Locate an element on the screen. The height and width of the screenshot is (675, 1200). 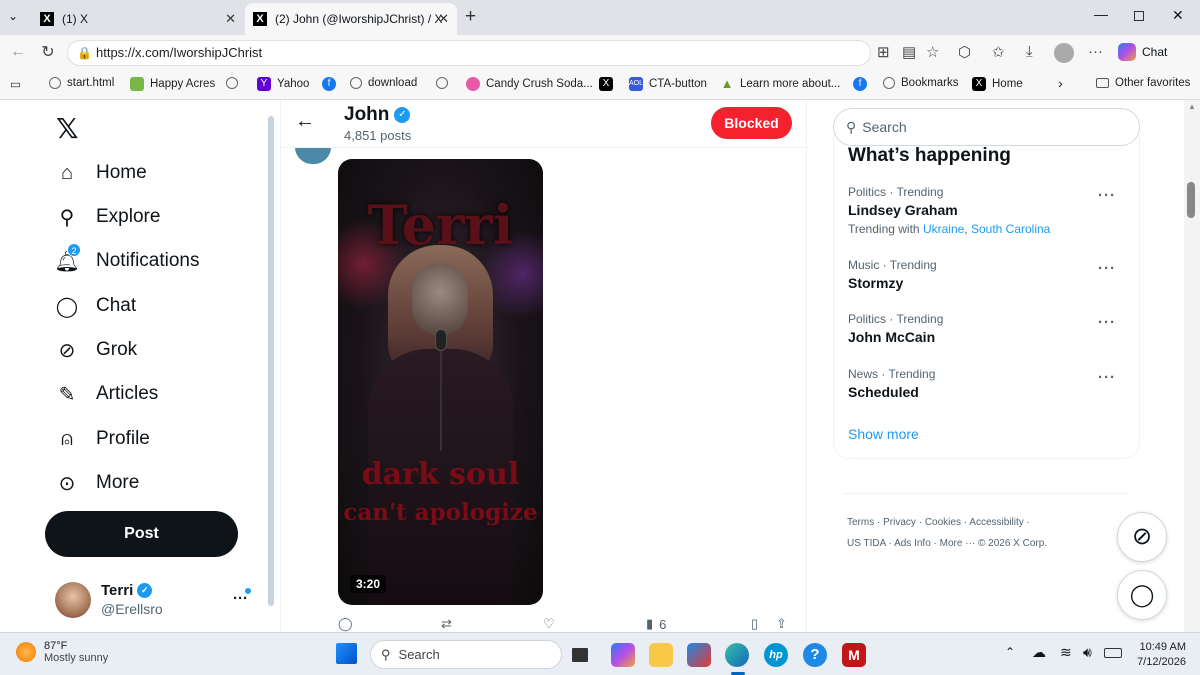
favorites-left-icon: ▭ is located at coordinates (15, 84).